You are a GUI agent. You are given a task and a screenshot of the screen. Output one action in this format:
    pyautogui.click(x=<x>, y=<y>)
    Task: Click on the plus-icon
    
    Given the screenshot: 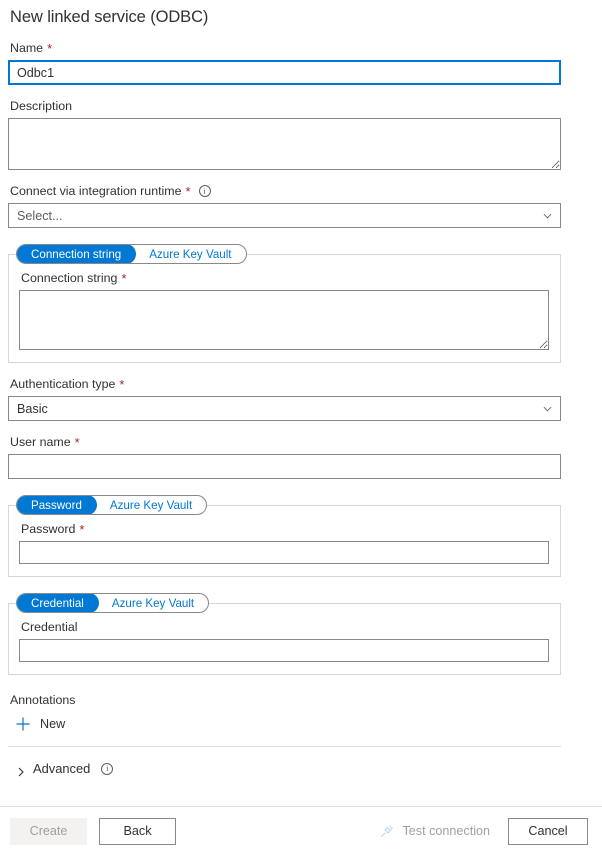 What is the action you would take?
    pyautogui.click(x=23, y=724)
    